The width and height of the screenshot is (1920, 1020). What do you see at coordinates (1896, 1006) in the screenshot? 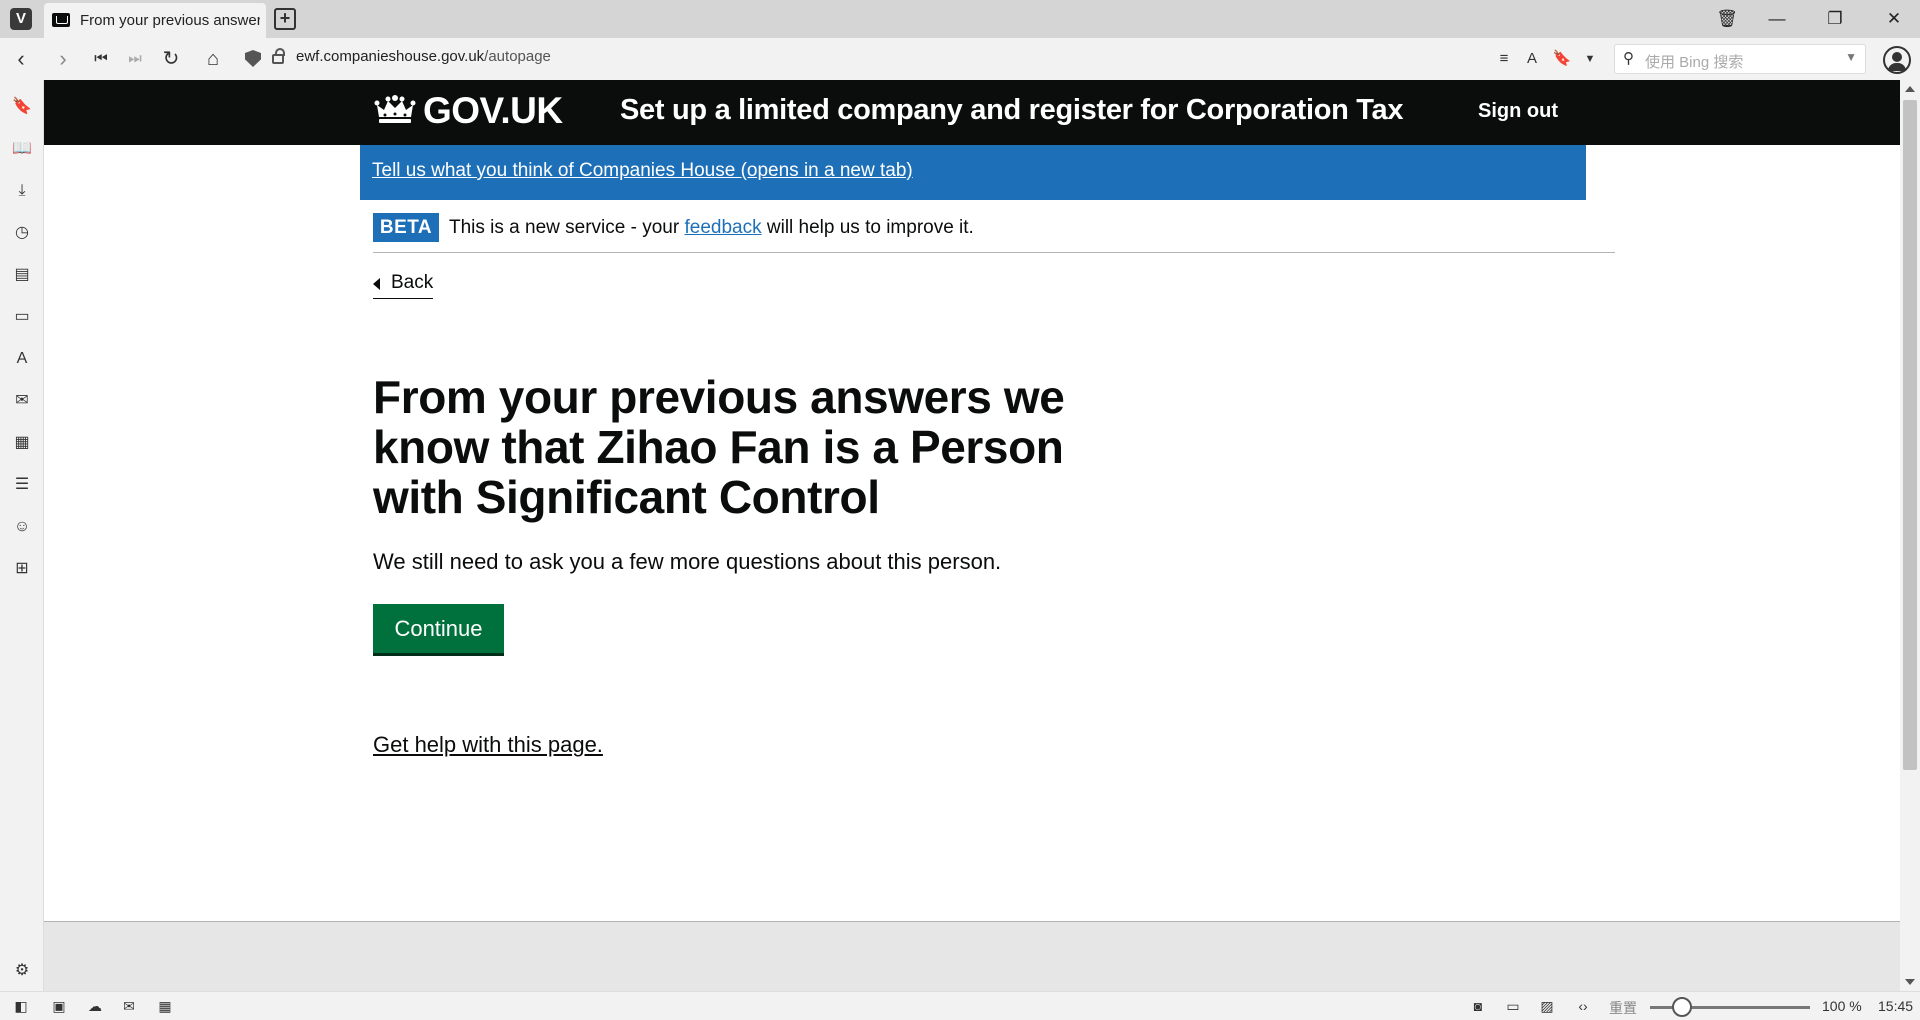
I see `clock: 15:45` at bounding box center [1896, 1006].